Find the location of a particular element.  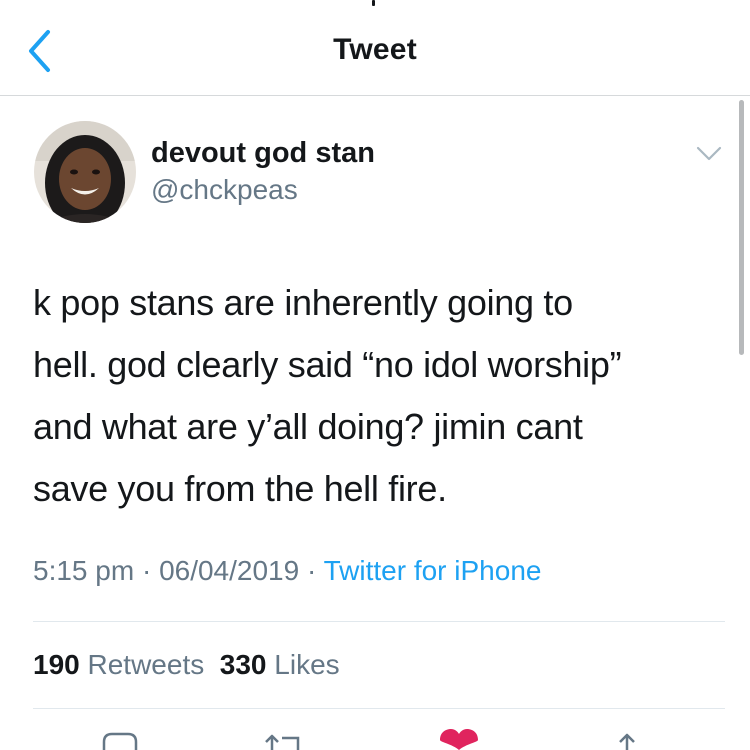

reply-icon is located at coordinates (120, 741).